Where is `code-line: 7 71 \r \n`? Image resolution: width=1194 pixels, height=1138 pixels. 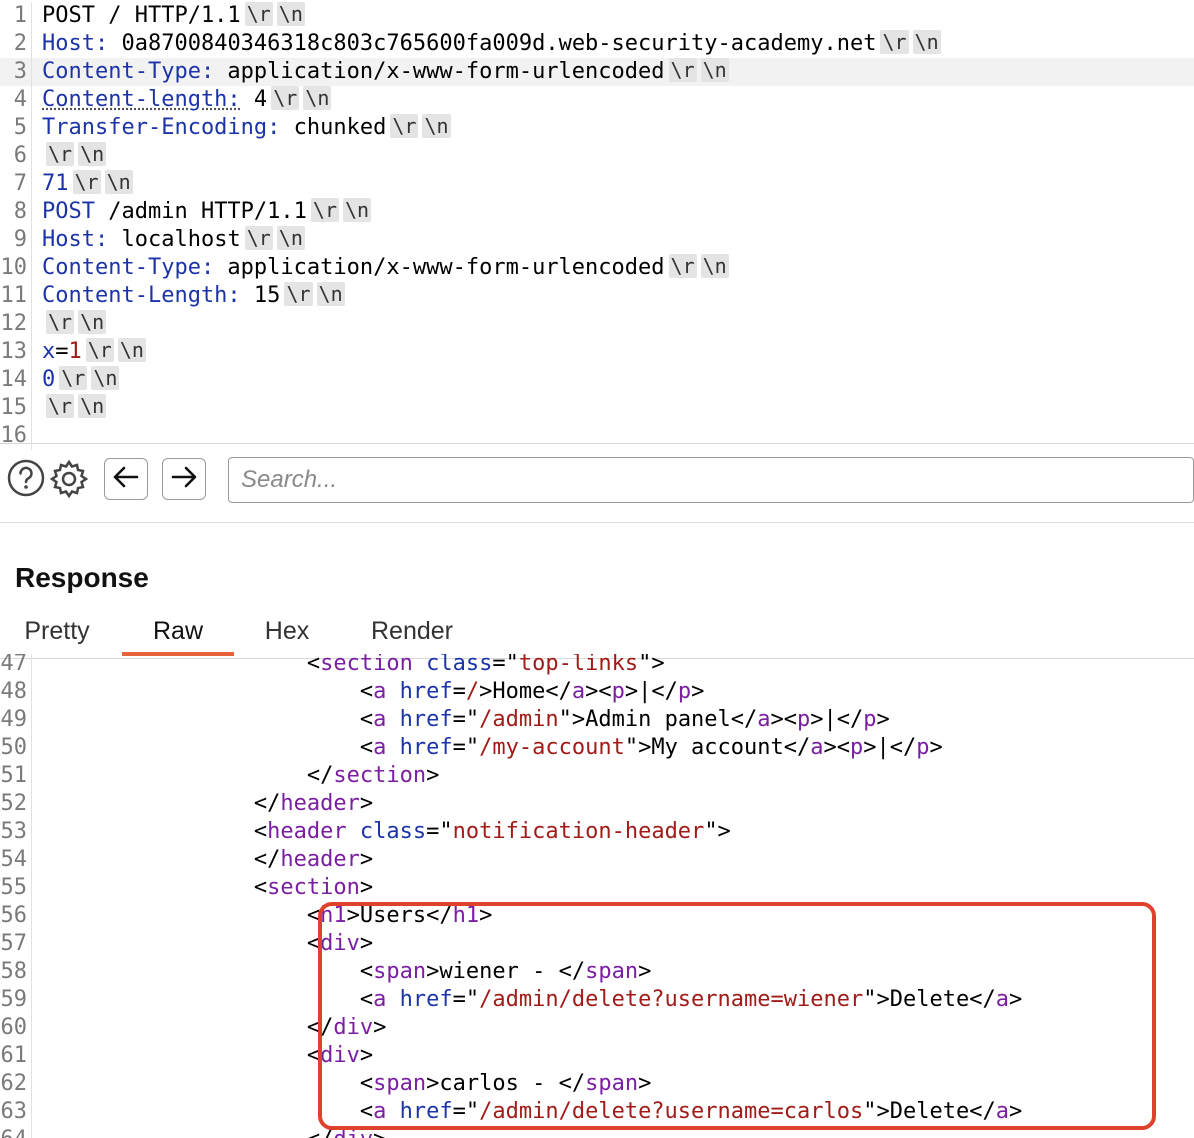 code-line: 7 71 \r \n is located at coordinates (597, 184).